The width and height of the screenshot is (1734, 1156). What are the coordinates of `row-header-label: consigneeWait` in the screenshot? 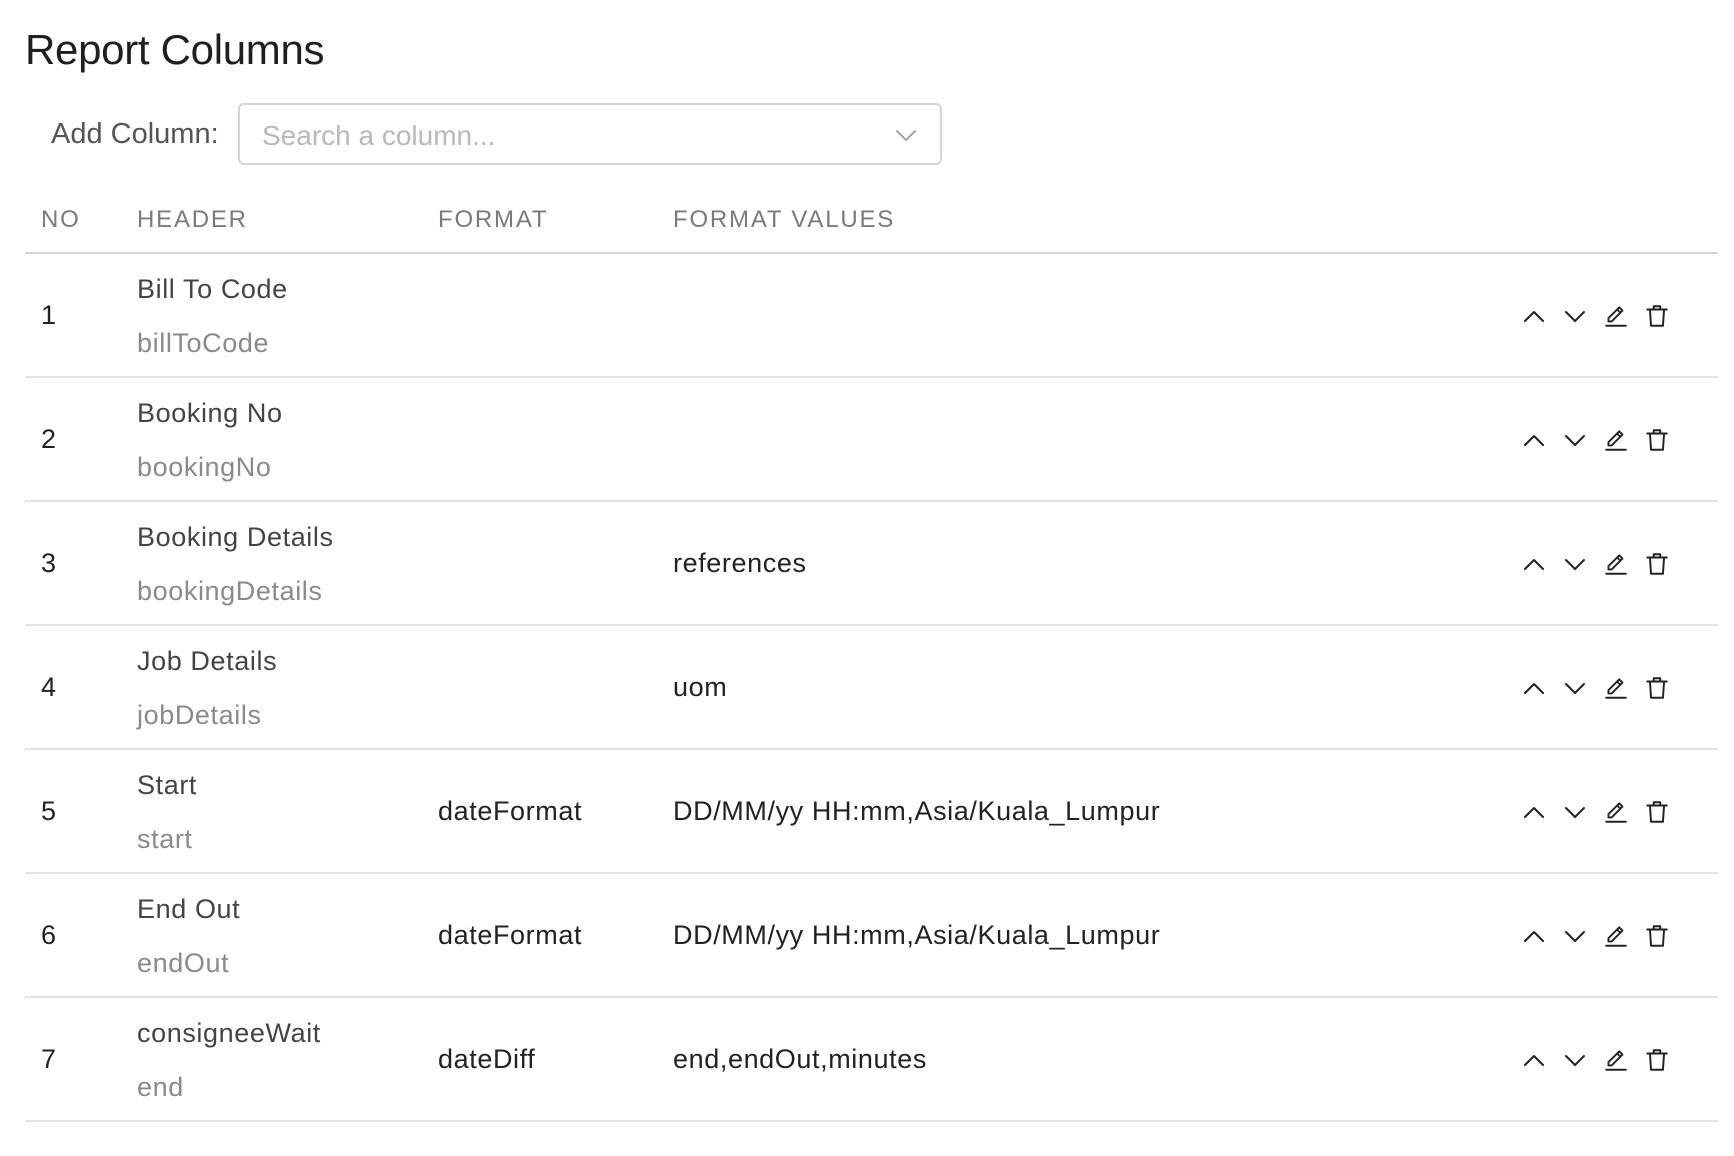 It's located at (229, 1033).